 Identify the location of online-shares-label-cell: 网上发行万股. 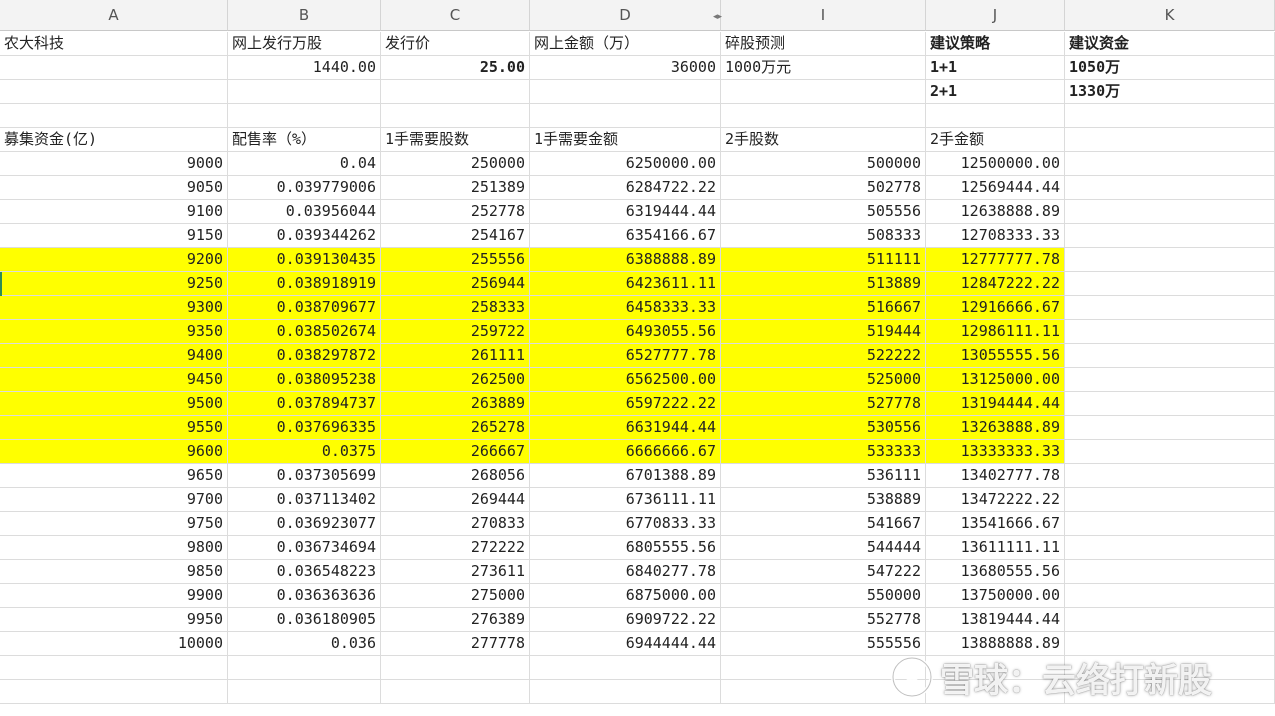
(304, 44).